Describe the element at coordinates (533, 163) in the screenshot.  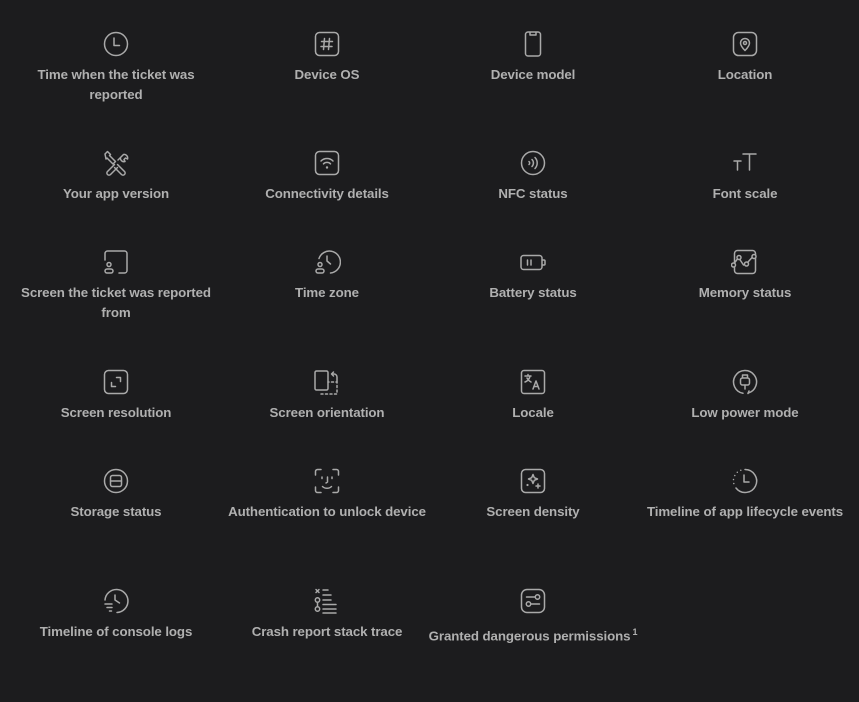
I see `nfc-icon` at that location.